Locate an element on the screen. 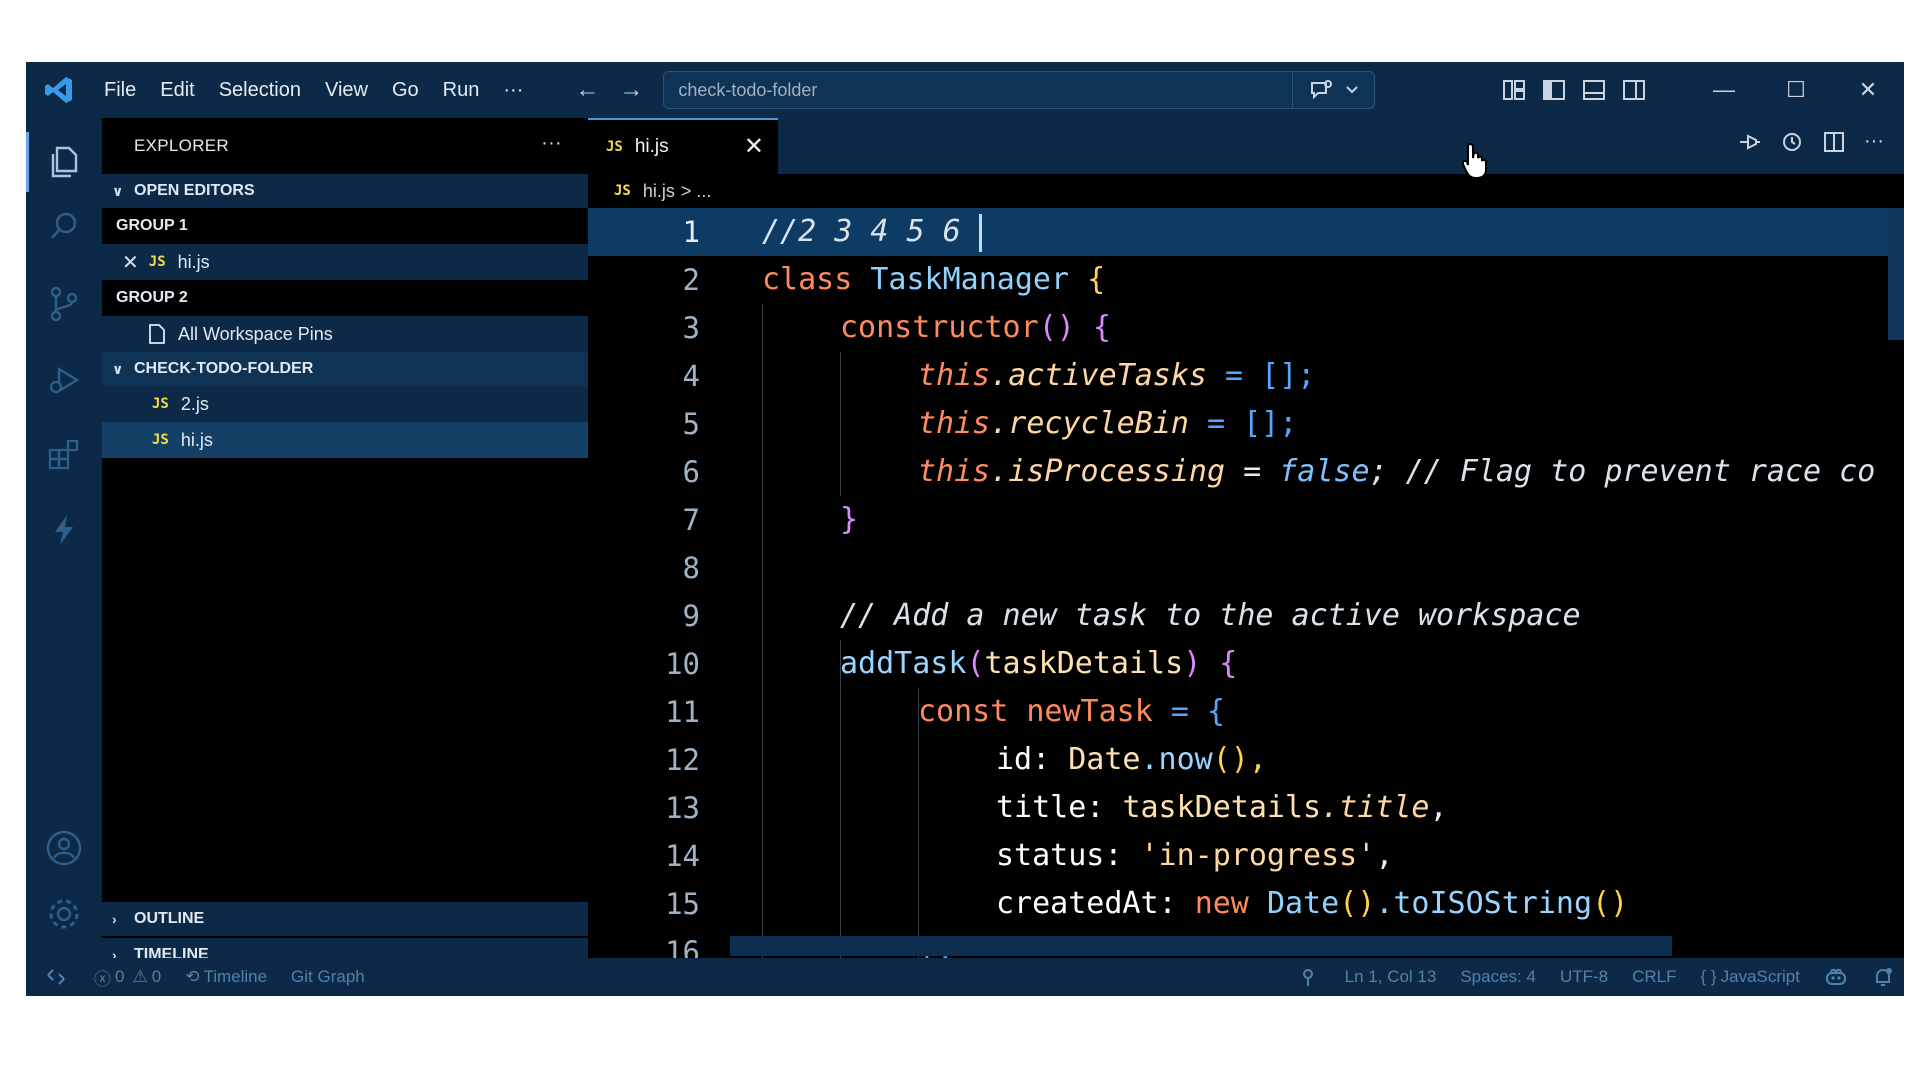 The height and width of the screenshot is (1080, 1920). code-token: new is located at coordinates (1230, 903).